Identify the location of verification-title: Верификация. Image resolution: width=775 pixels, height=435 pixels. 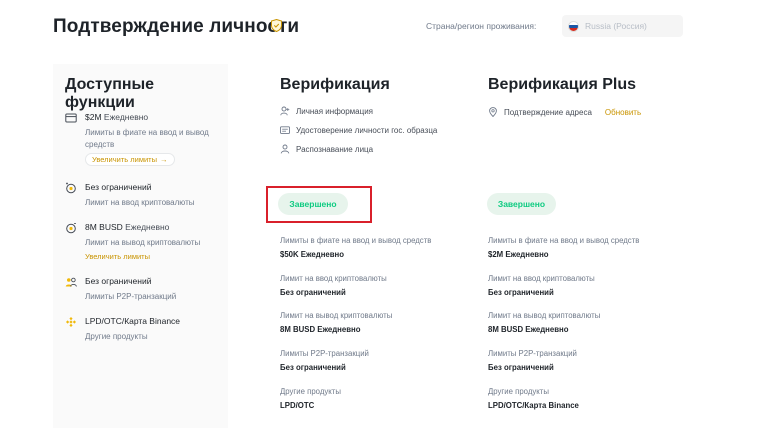
(335, 84).